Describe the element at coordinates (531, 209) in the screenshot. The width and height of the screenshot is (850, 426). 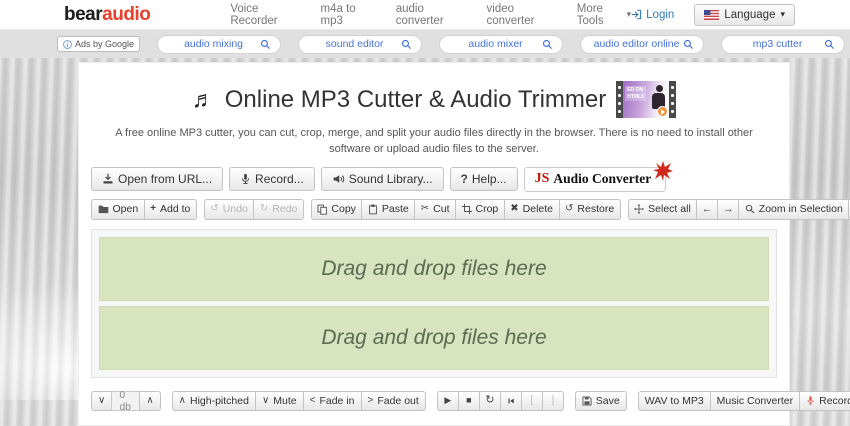
I see `delete-button: ✖ Delete` at that location.